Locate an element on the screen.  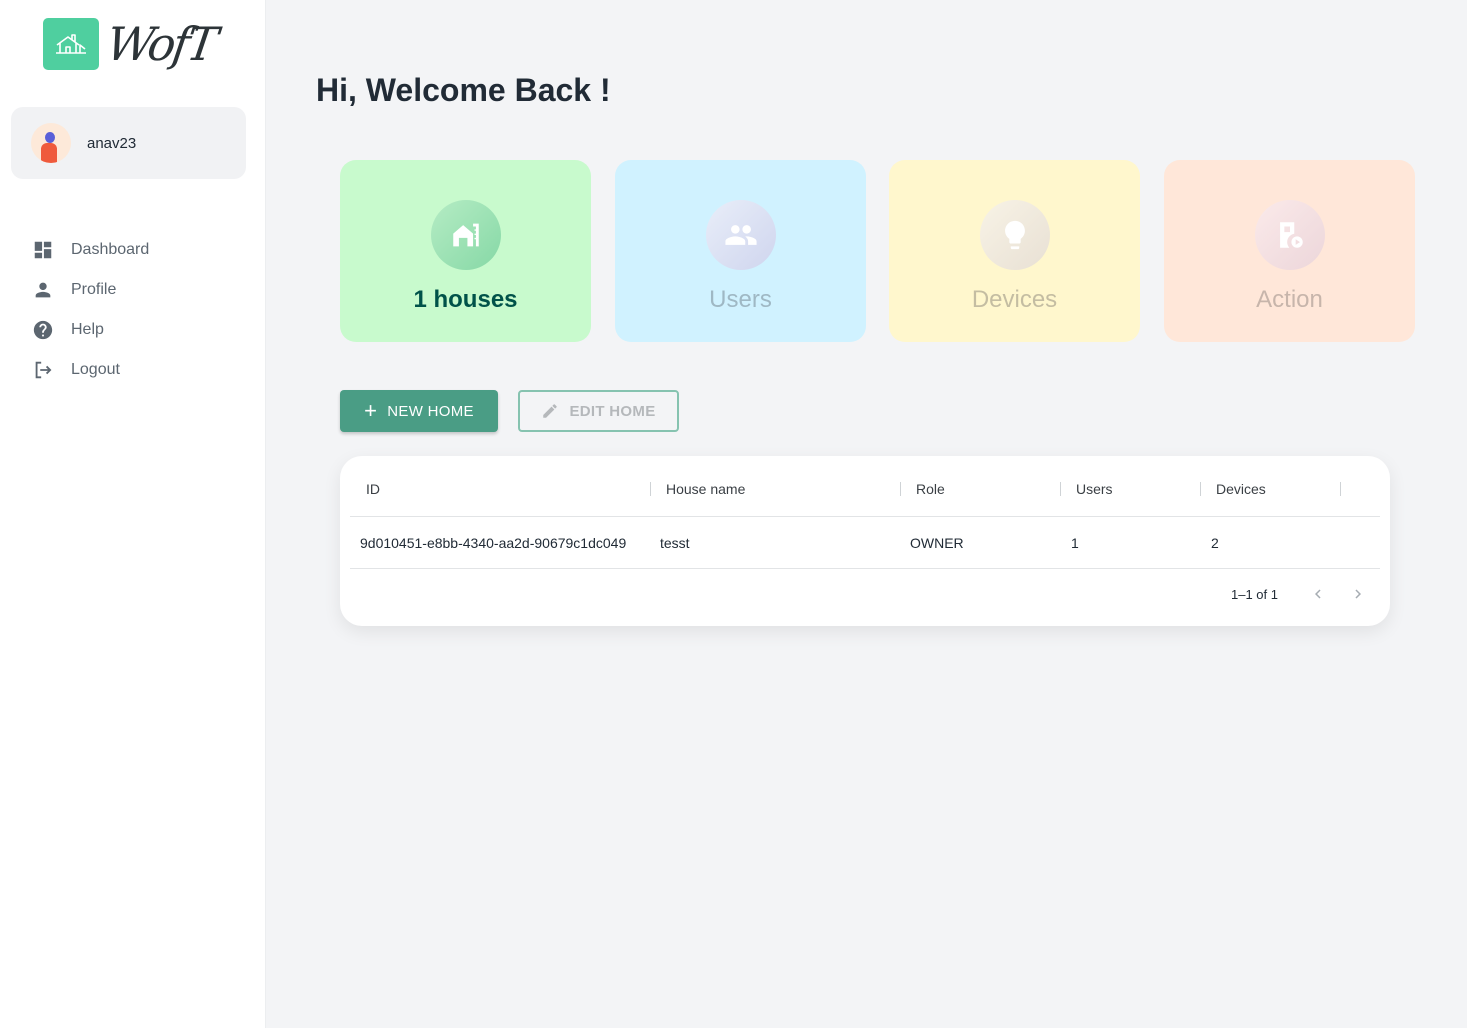
sidebar-item-help: Help is located at coordinates (90, 330).